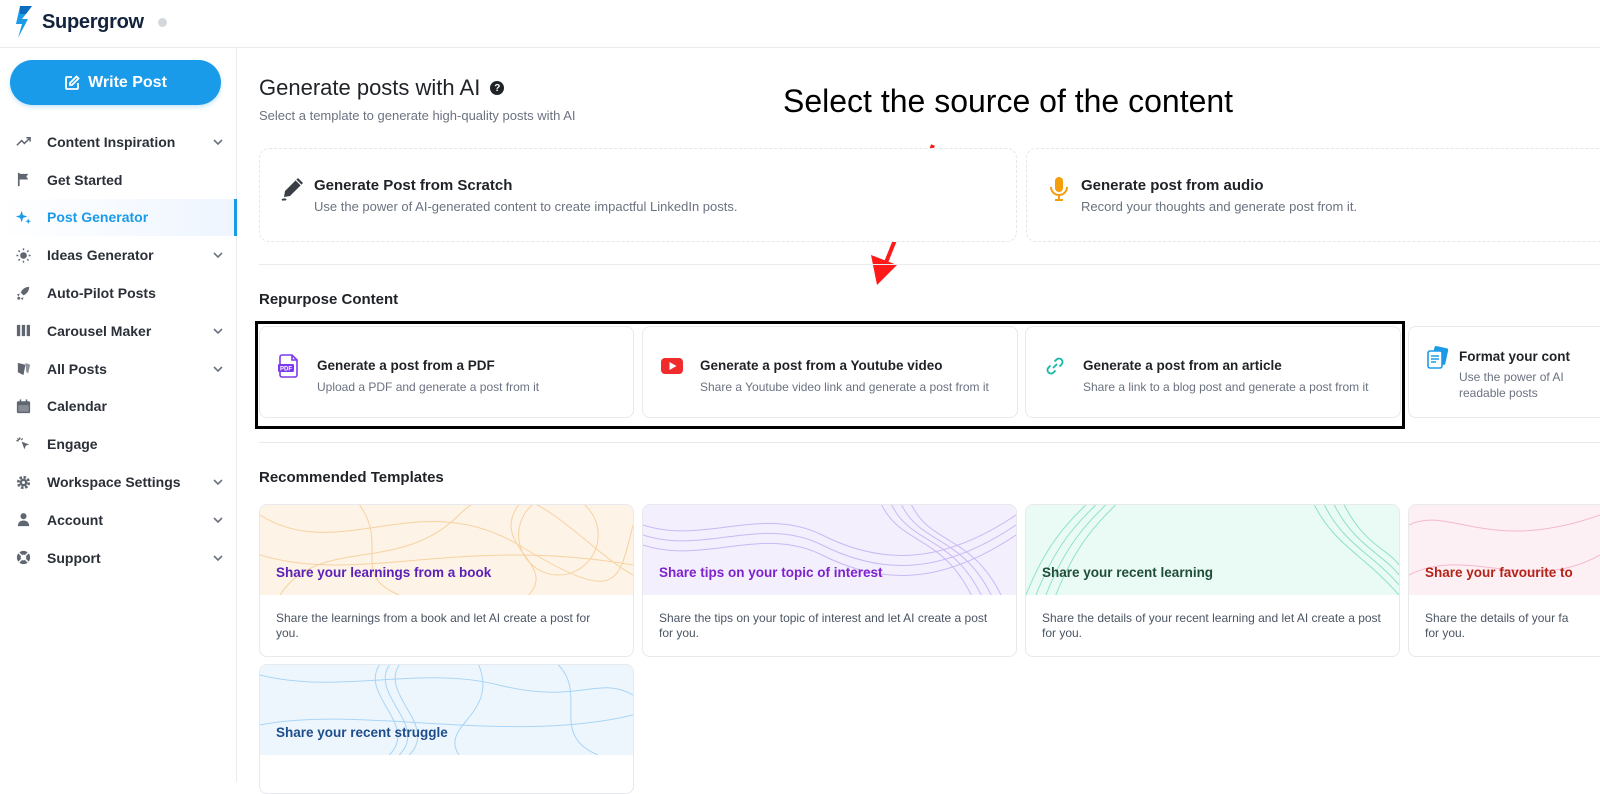 This screenshot has width=1600, height=794. Describe the element at coordinates (114, 482) in the screenshot. I see `sidebar-item-label: Workspace Settings` at that location.